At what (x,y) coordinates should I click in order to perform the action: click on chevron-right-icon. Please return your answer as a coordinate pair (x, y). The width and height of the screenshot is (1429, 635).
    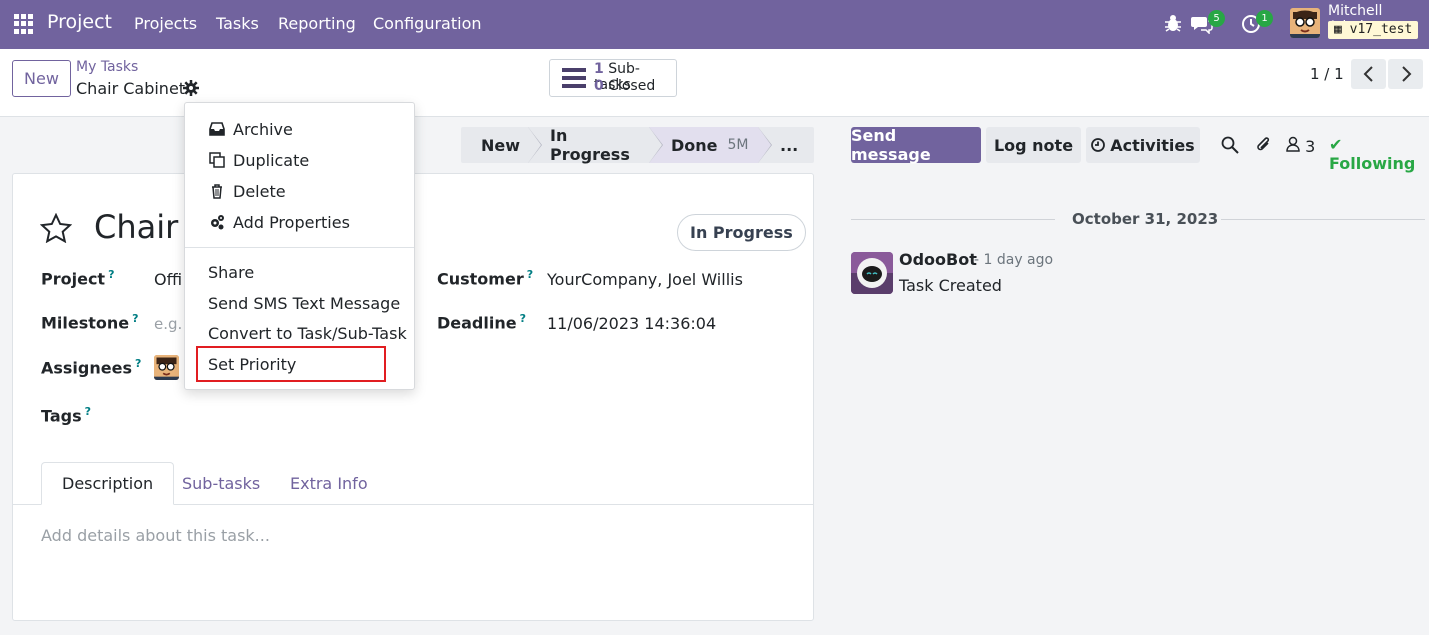
    Looking at the image, I should click on (1406, 74).